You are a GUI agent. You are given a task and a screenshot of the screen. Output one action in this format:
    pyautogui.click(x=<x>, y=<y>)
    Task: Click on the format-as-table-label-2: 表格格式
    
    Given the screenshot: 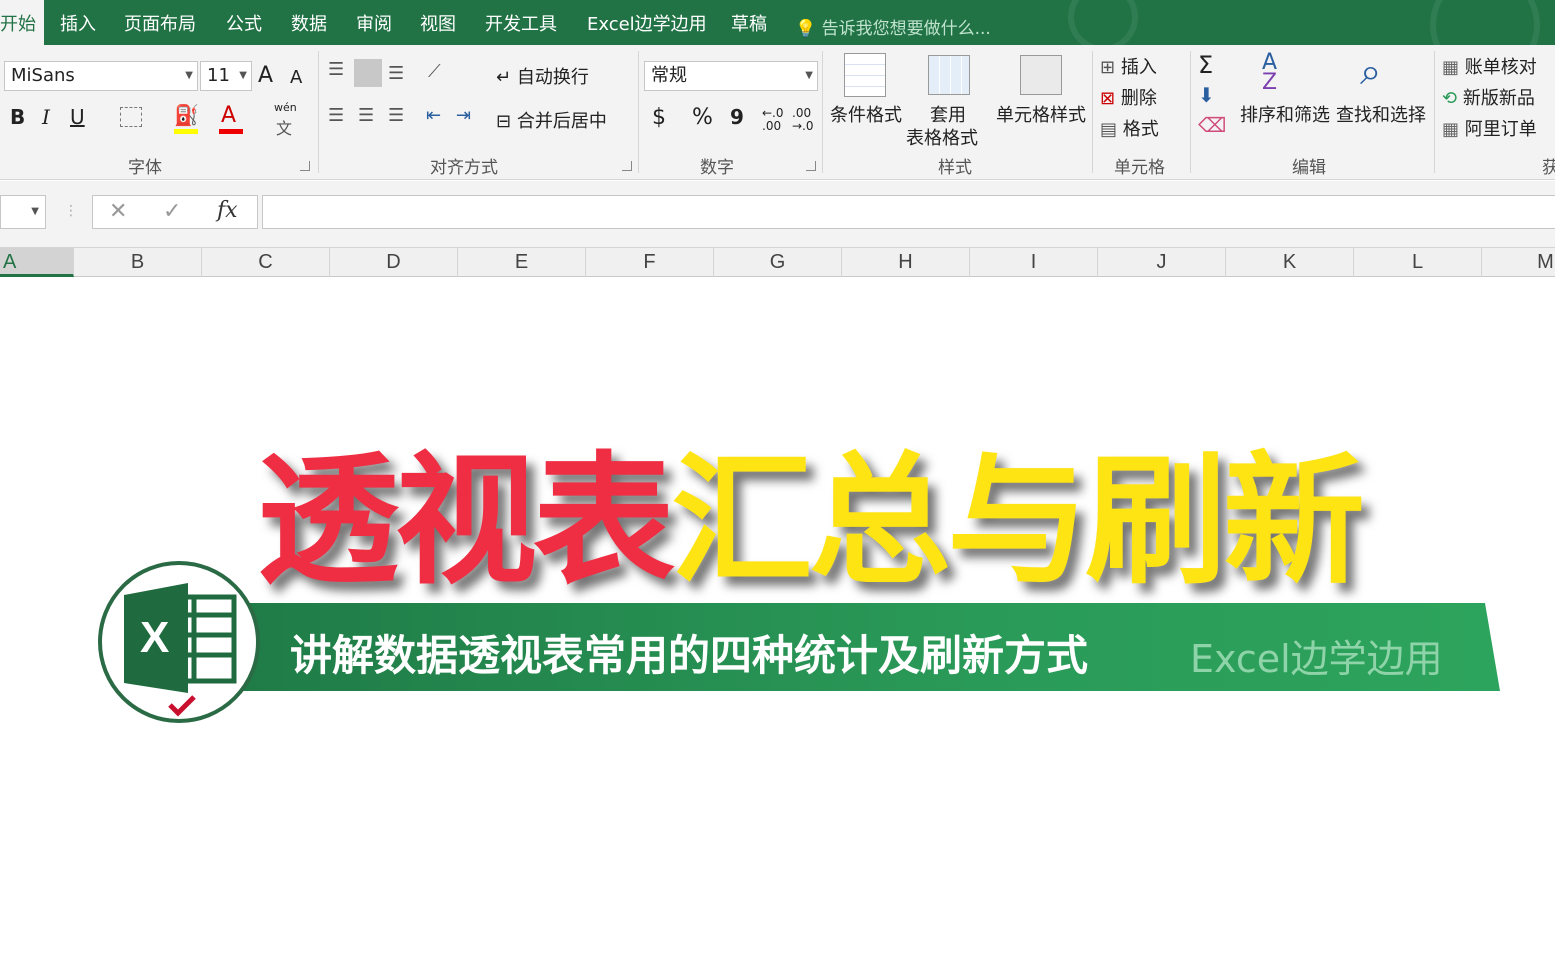 What is the action you would take?
    pyautogui.click(x=942, y=137)
    